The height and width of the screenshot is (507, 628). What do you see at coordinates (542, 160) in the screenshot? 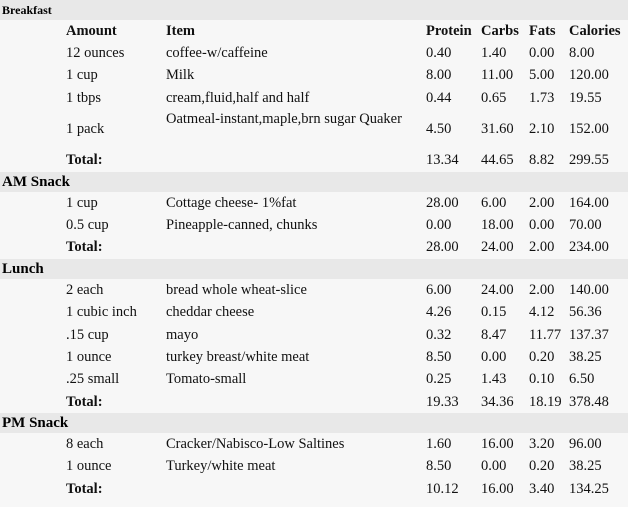
I see `total-fats: 8.82` at bounding box center [542, 160].